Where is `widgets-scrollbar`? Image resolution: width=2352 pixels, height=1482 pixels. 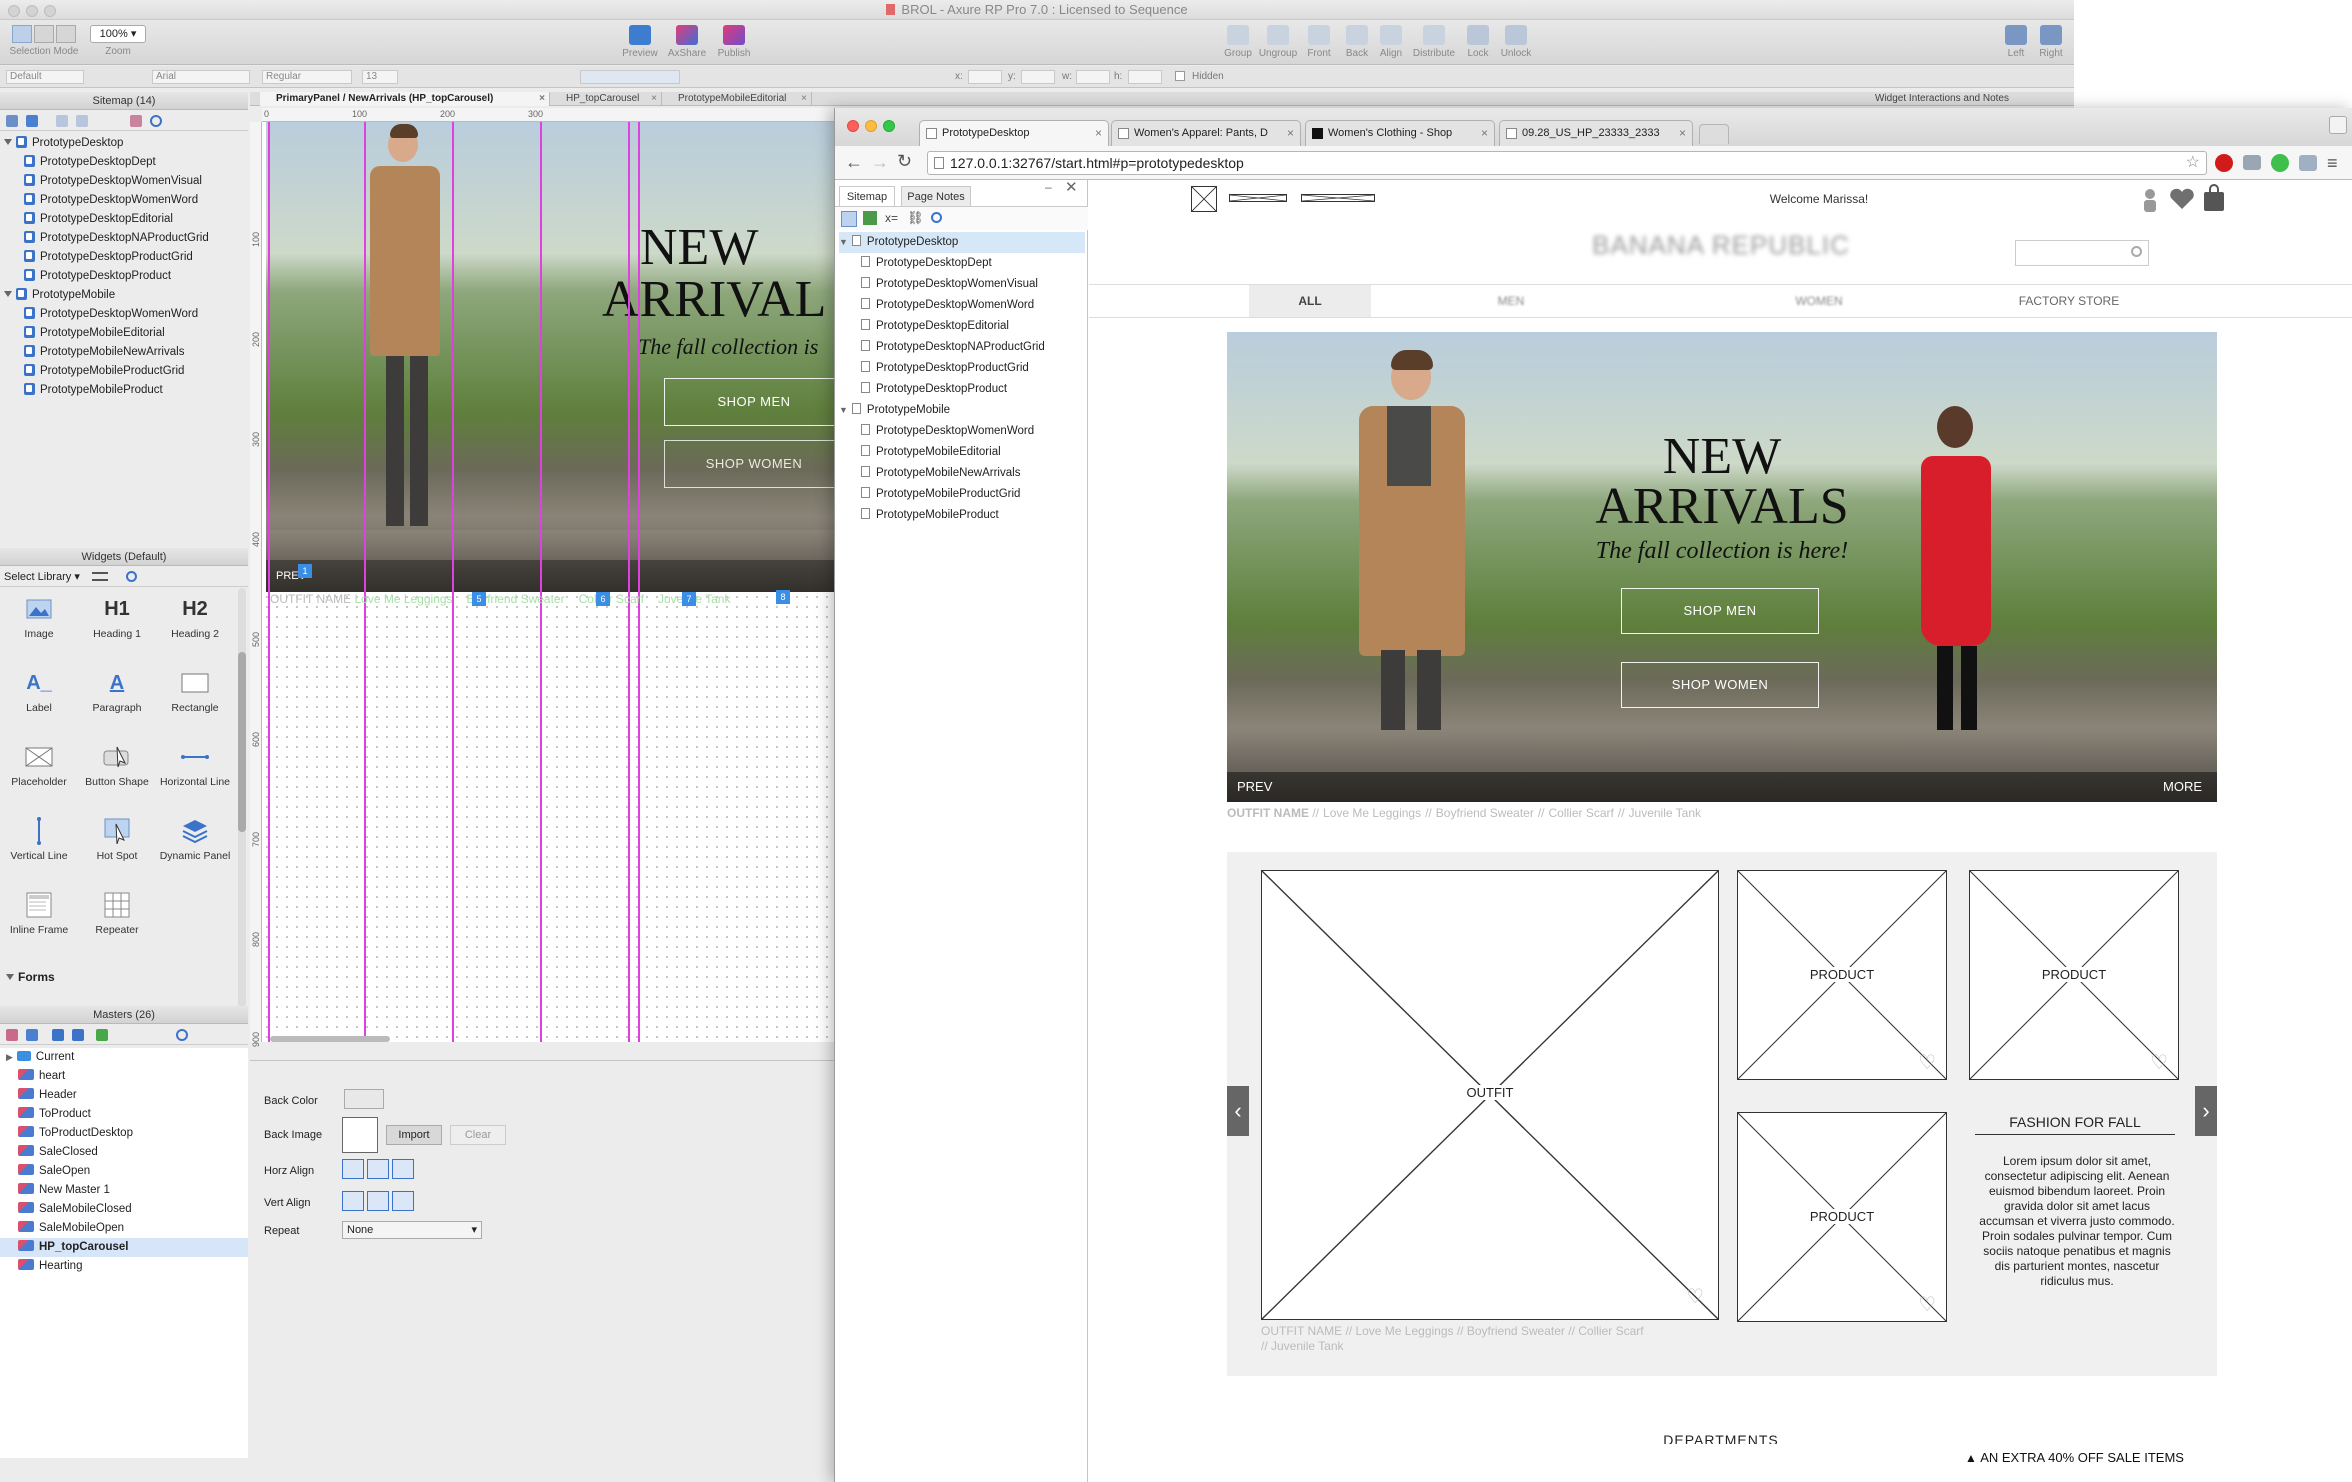 widgets-scrollbar is located at coordinates (242, 798).